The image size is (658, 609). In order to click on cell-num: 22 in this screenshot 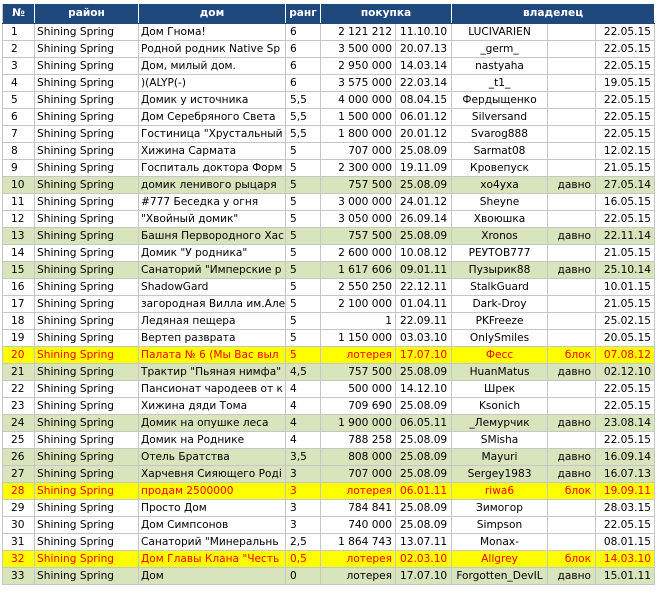, I will do `click(18, 389)`.